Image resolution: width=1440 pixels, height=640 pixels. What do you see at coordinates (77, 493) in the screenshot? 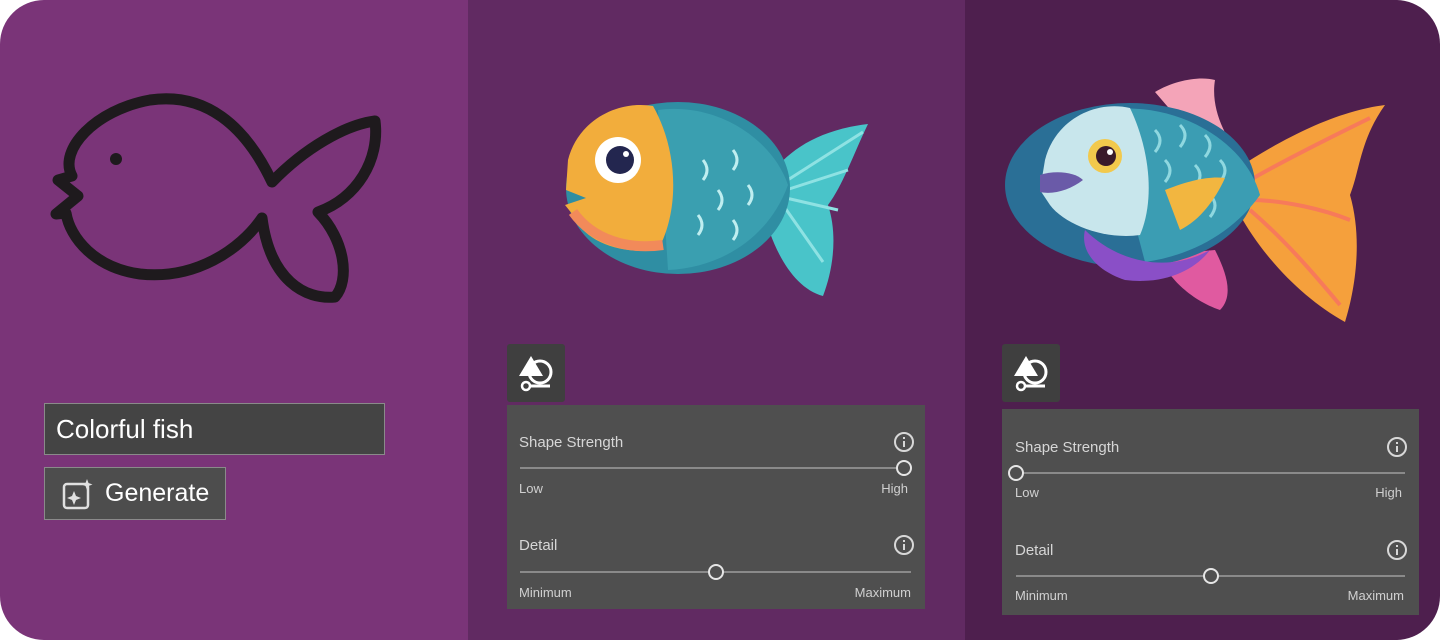
I see `generate-sparkle-icon` at bounding box center [77, 493].